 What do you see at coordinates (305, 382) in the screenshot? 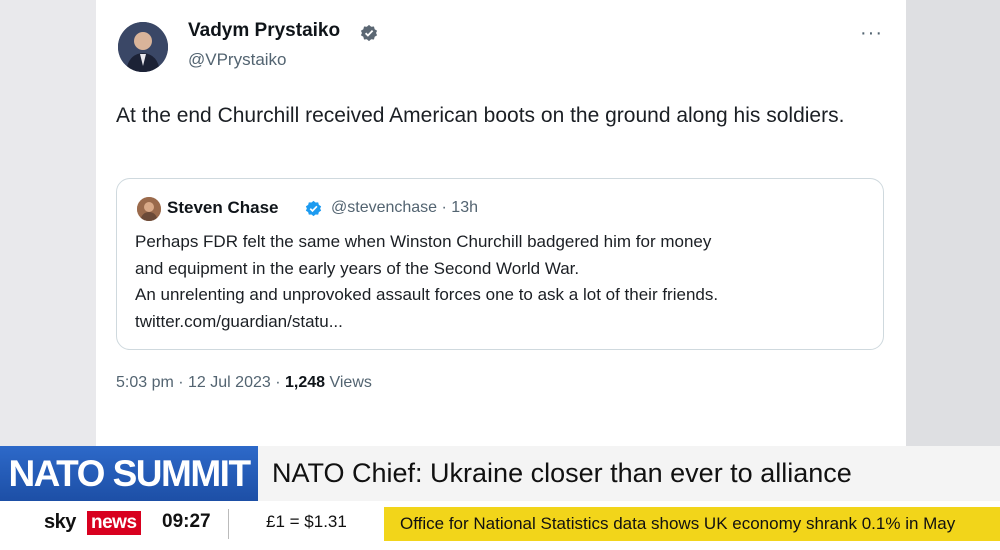
I see `views-count: 1,248` at bounding box center [305, 382].